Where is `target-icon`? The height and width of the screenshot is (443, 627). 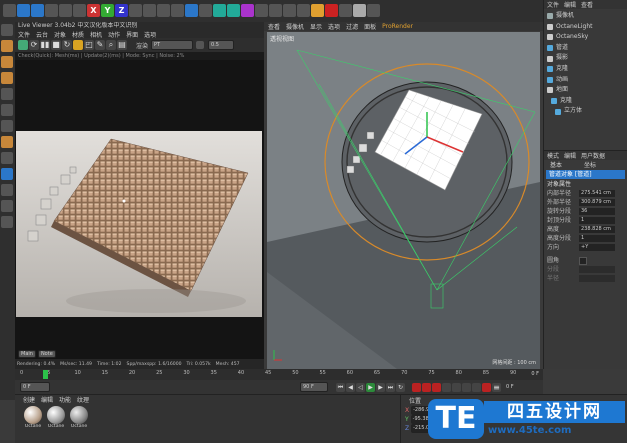
target-icon is located at coordinates (345, 10).